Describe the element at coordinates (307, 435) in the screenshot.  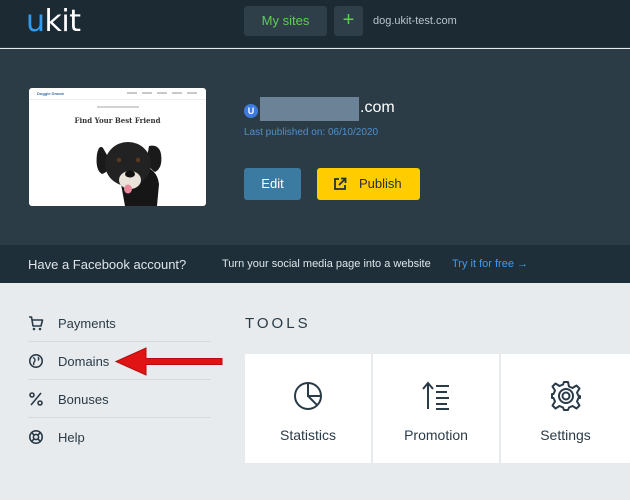
I see `tool-label: Statistics` at that location.